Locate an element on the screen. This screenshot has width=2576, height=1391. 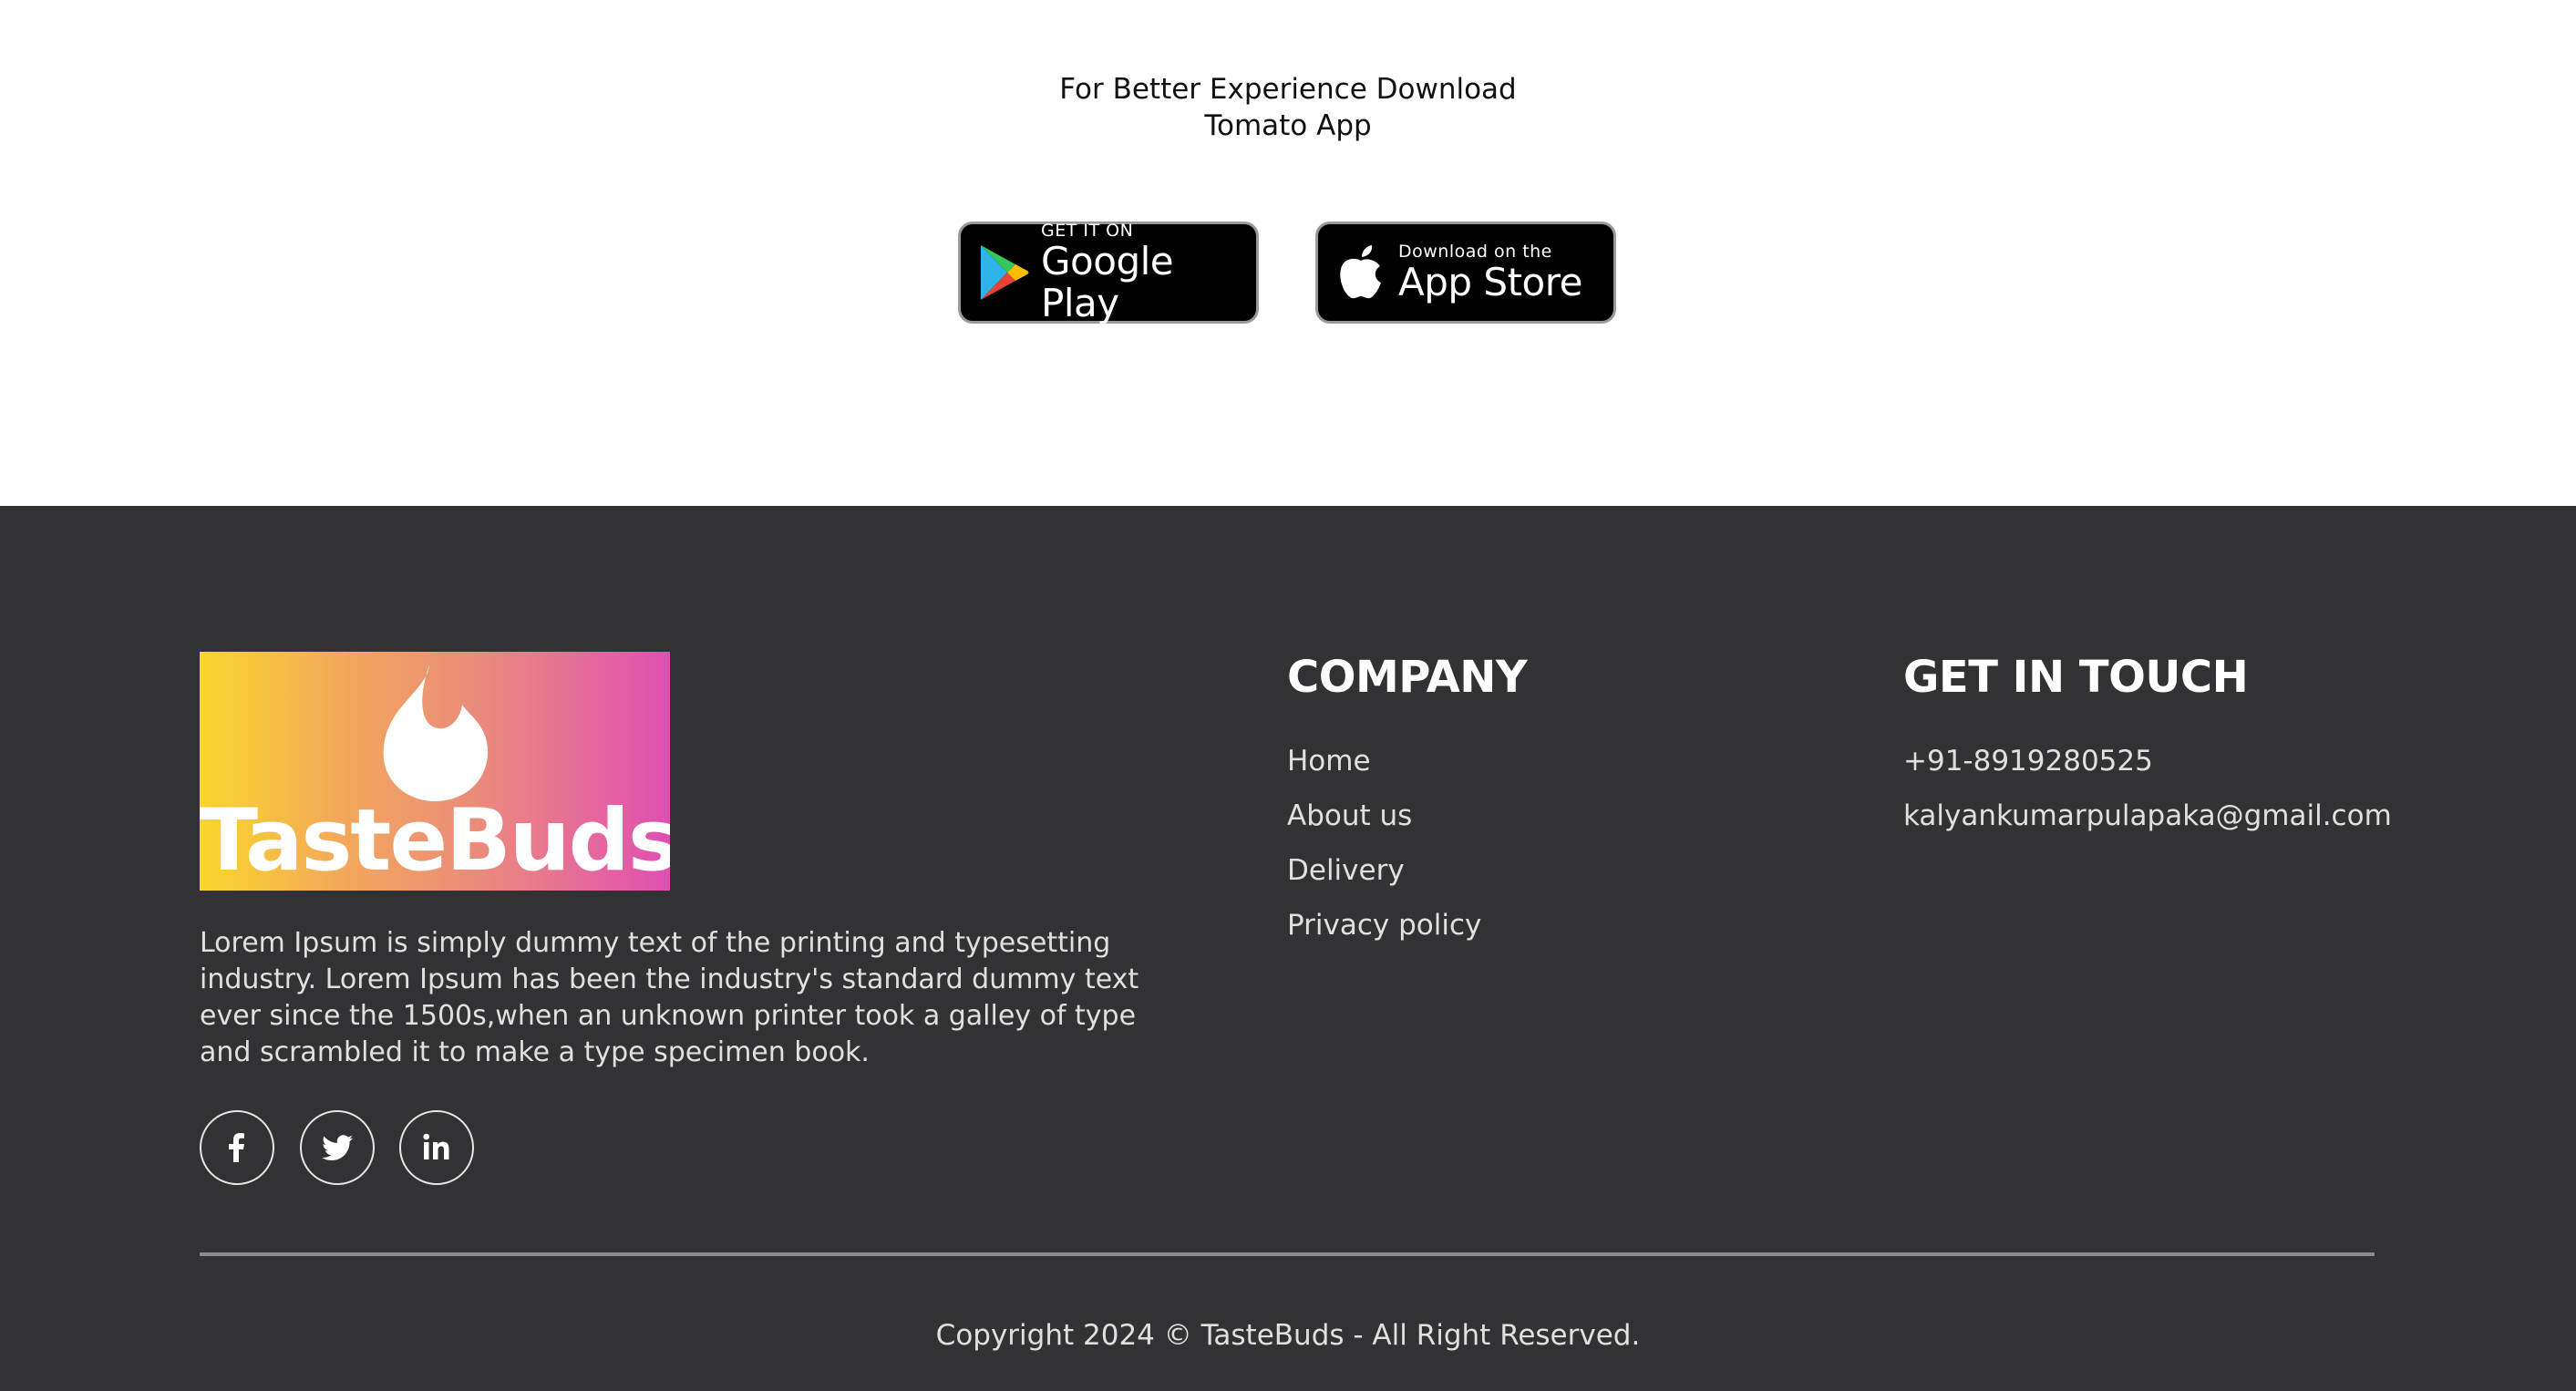
tastebuds-logo: TasteBuds is located at coordinates (435, 771).